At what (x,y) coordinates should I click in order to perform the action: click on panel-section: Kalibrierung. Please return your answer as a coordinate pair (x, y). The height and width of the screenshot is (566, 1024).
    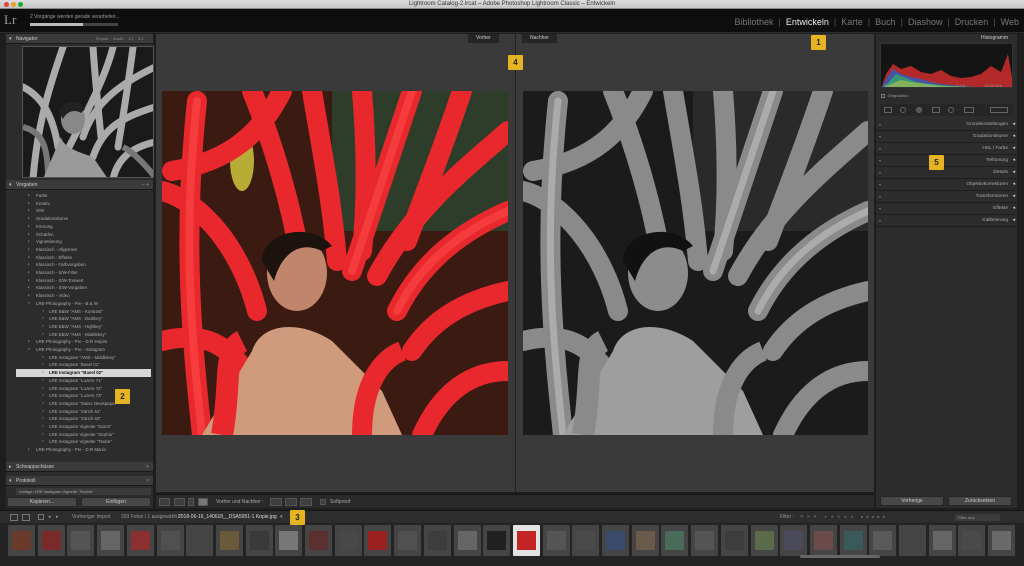
    Looking at the image, I should click on (946, 221).